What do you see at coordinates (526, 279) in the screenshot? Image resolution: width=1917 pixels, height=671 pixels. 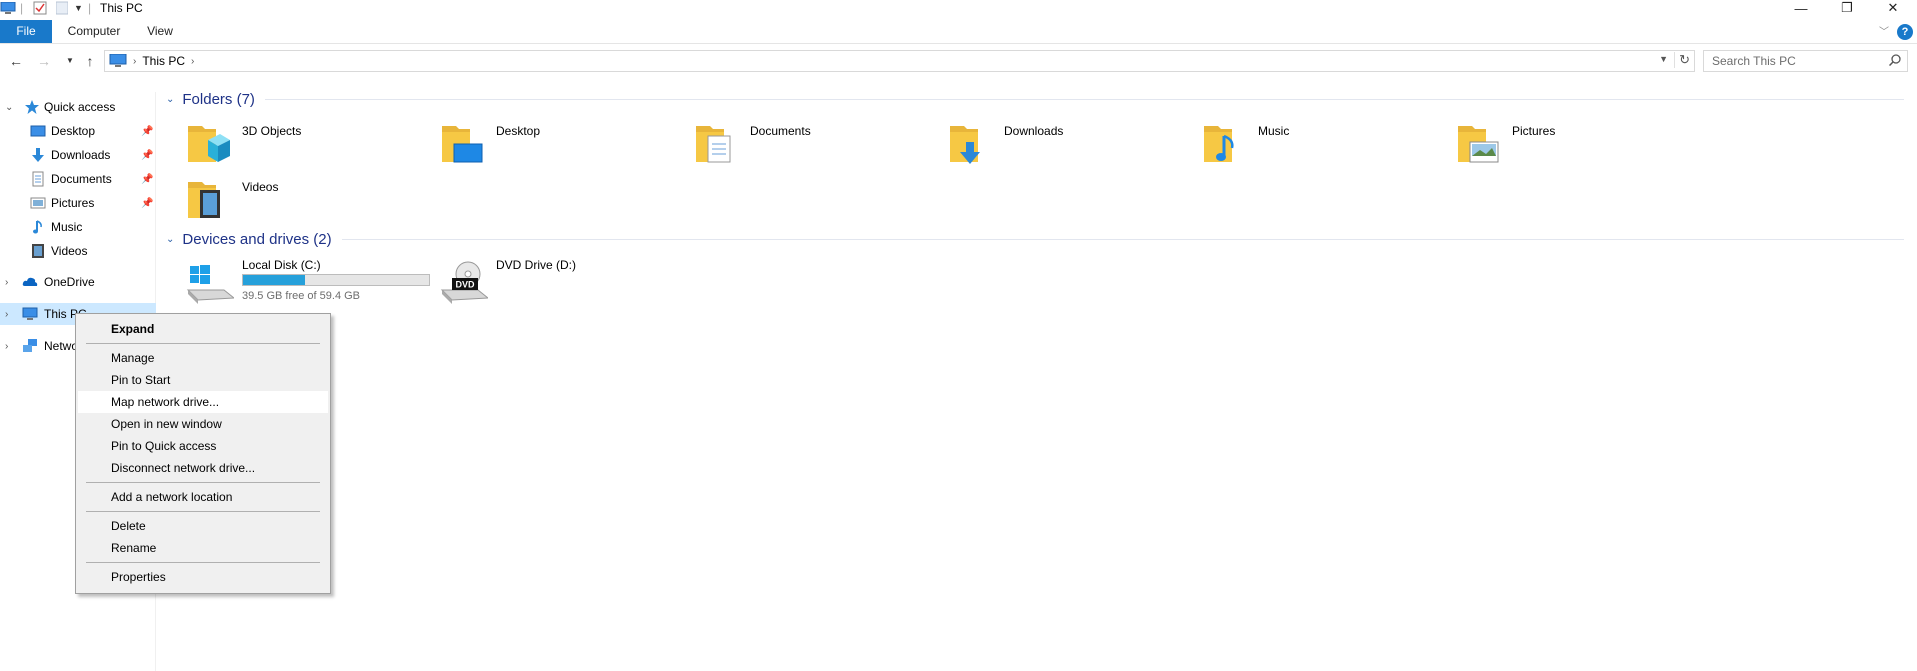 I see `drive-dvd-d: DVD DVD Drive (D:)` at bounding box center [526, 279].